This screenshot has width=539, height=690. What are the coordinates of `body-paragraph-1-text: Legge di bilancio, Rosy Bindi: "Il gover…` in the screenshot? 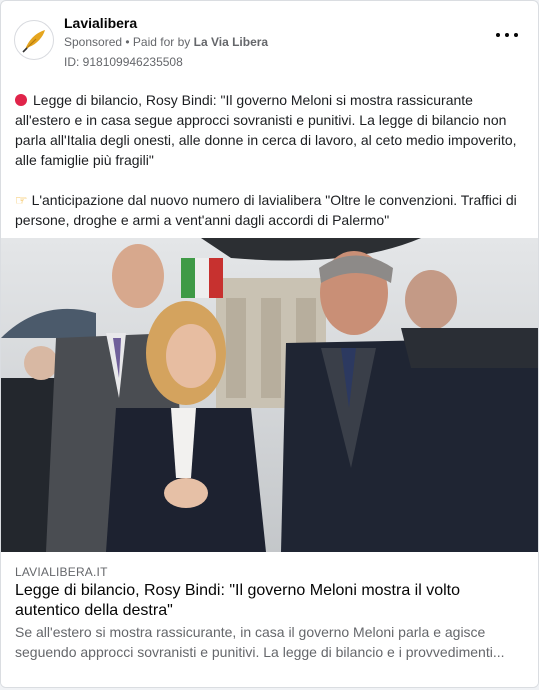 It's located at (266, 130).